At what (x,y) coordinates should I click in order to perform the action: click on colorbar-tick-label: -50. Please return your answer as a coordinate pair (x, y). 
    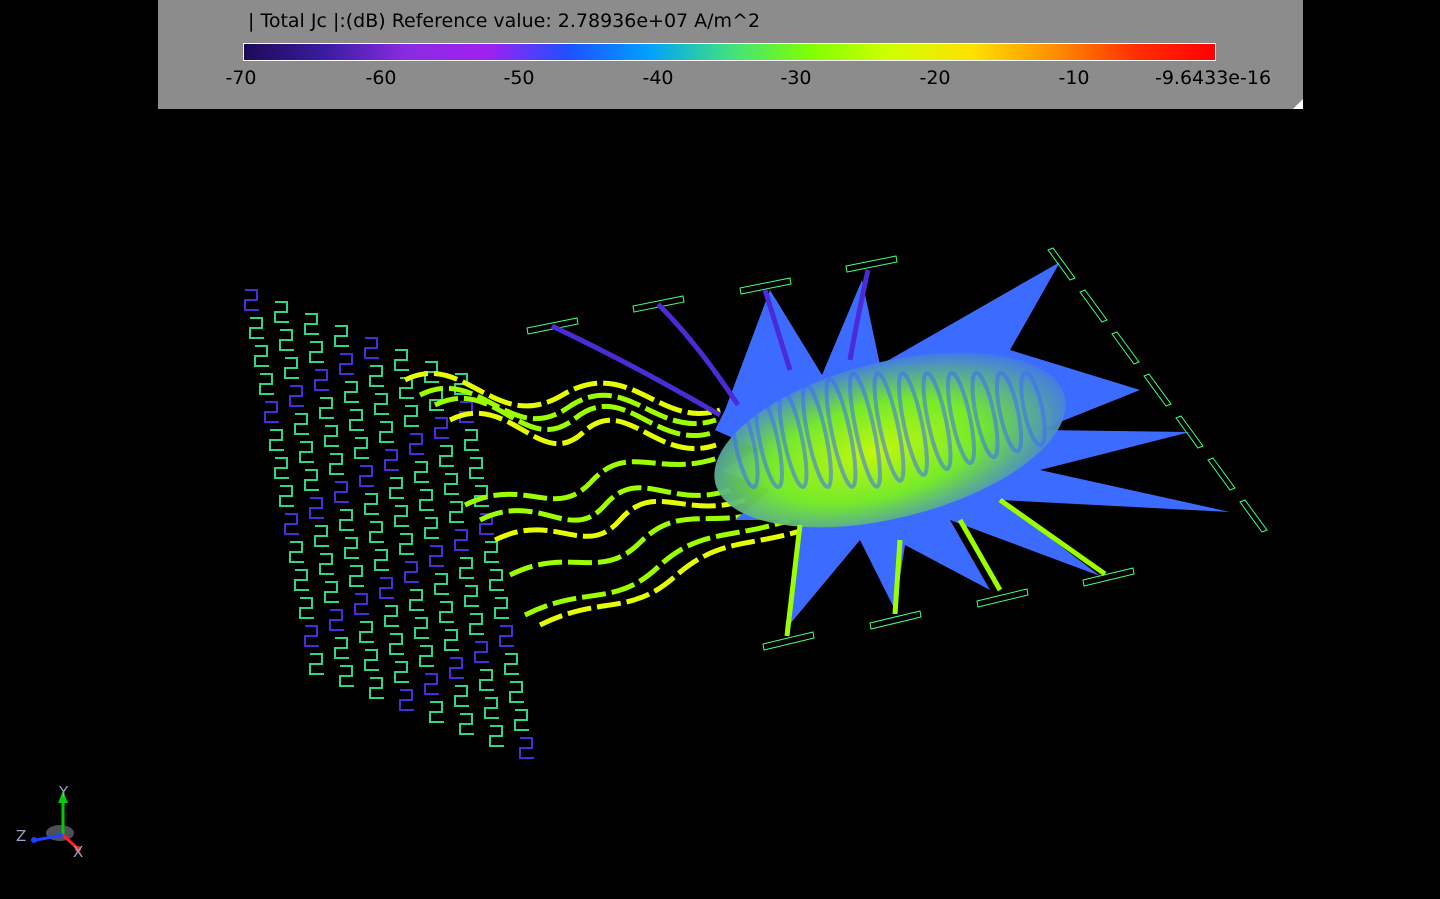
    Looking at the image, I should click on (519, 78).